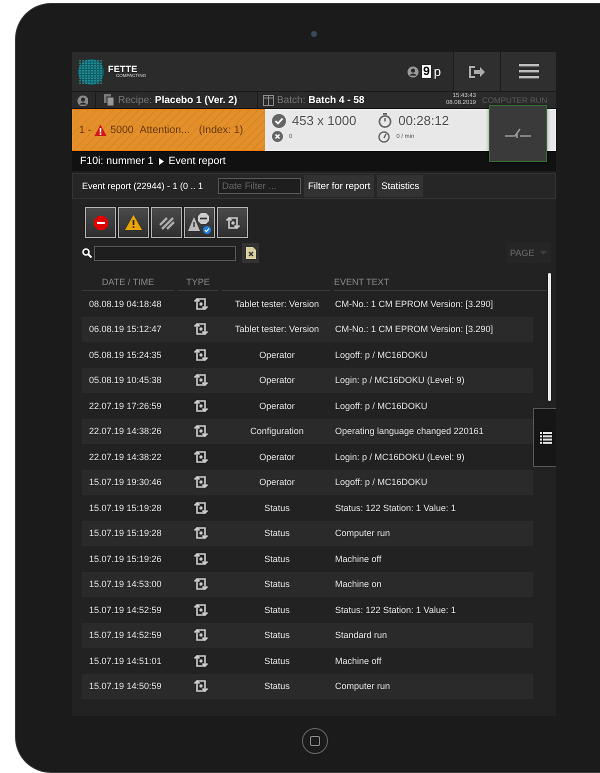 Image resolution: width=600 pixels, height=773 pixels. I want to click on table-row: 15.07.19 15:19:28 Status Computer run, so click(307, 533).